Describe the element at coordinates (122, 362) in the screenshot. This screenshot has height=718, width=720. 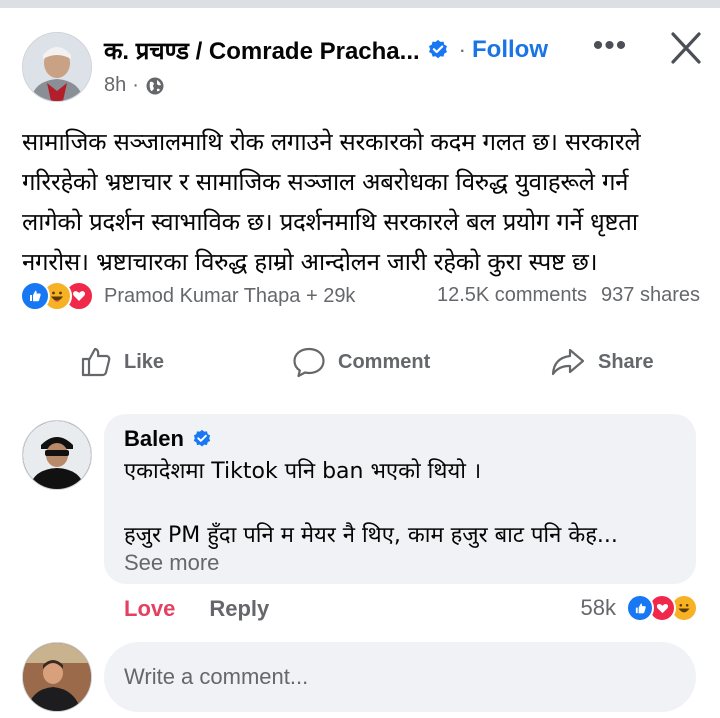
I see `like-button: Like` at that location.